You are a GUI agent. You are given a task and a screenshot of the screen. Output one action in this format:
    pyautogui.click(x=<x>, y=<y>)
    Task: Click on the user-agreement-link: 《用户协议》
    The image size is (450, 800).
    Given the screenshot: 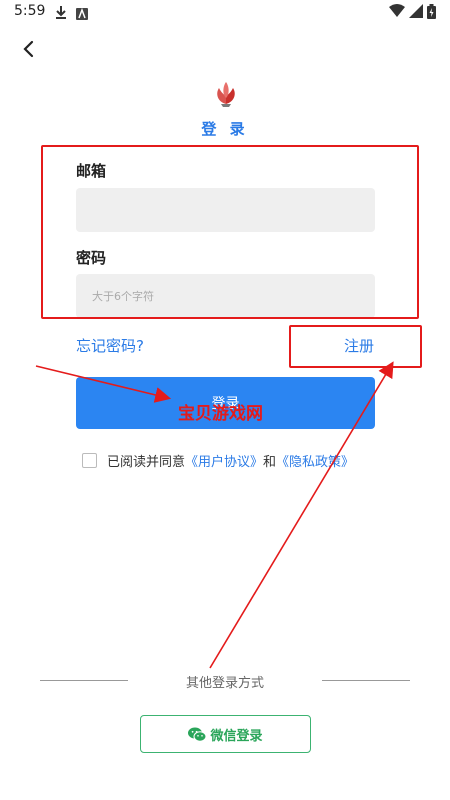 What is the action you would take?
    pyautogui.click(x=224, y=462)
    